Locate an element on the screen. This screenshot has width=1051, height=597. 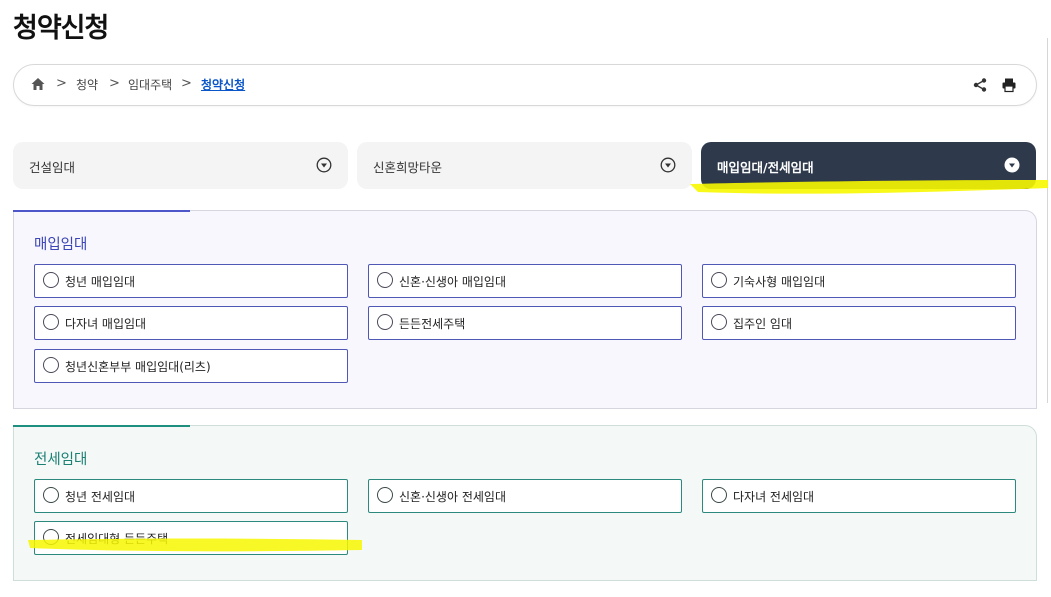
radio-option-dundeun-jeonse: 든든전세주택 is located at coordinates (525, 323).